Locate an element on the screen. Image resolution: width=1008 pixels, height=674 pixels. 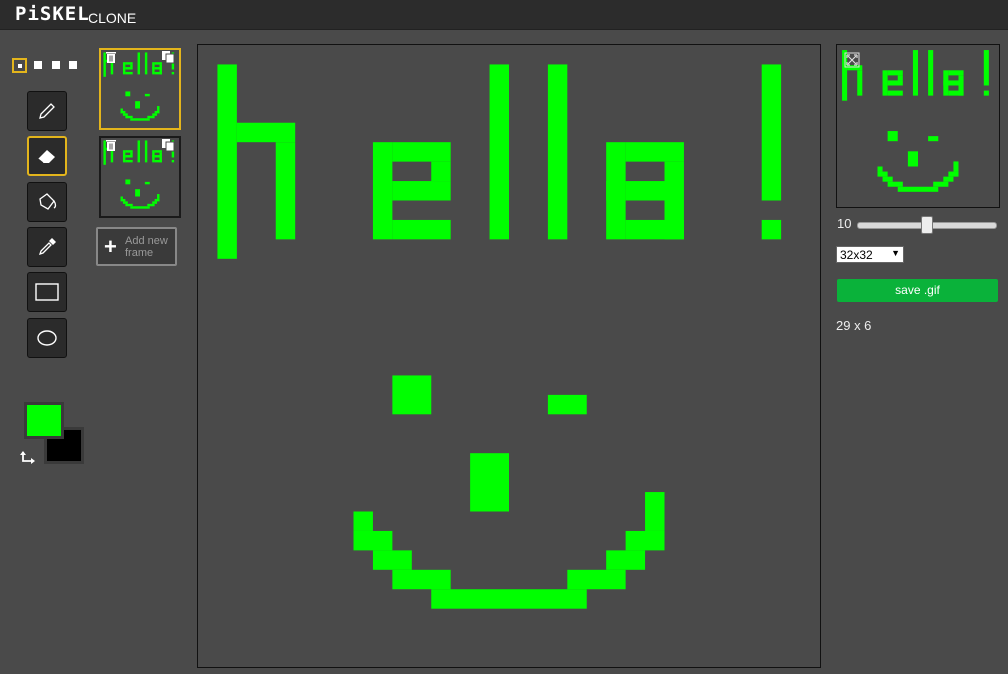
swap-colors-icon is located at coordinates (28, 458).